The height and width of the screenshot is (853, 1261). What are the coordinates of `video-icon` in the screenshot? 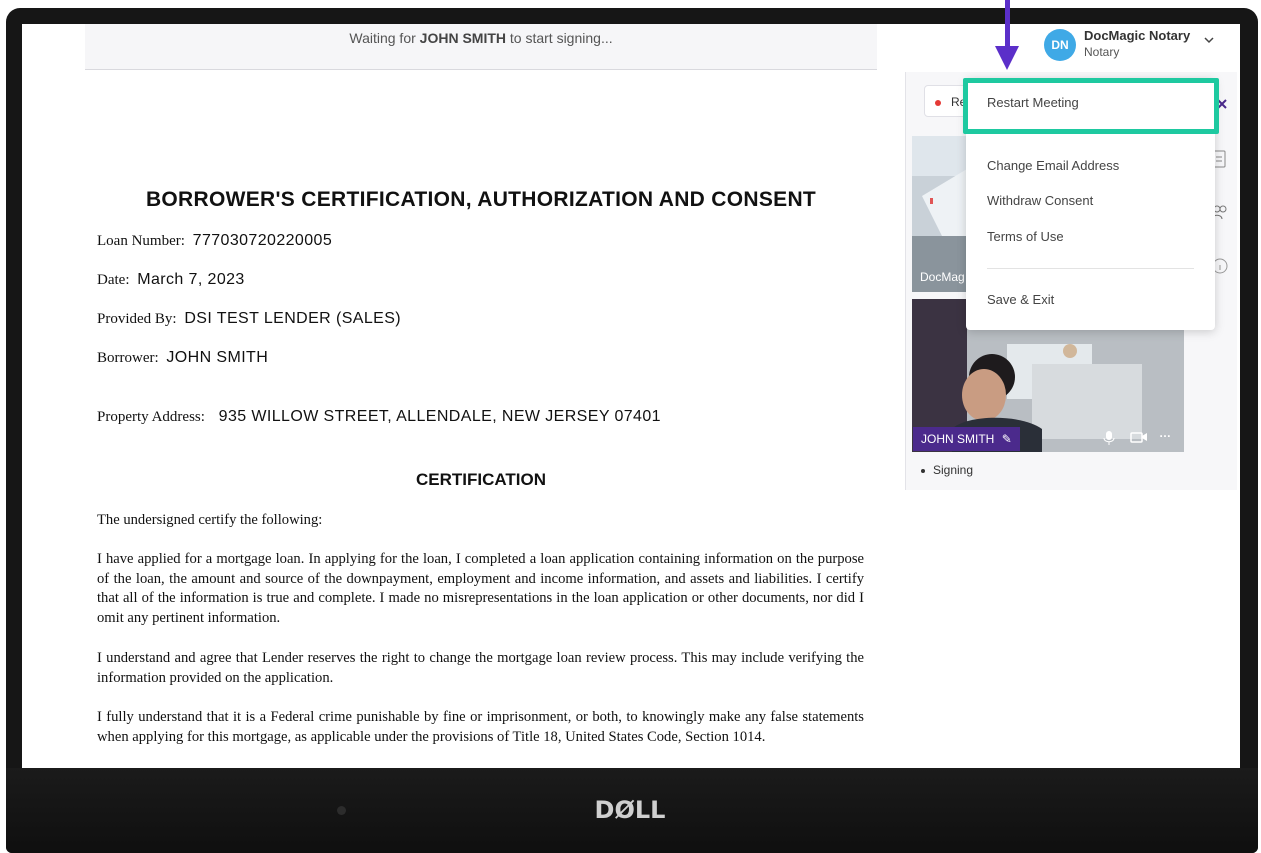 It's located at (1139, 438).